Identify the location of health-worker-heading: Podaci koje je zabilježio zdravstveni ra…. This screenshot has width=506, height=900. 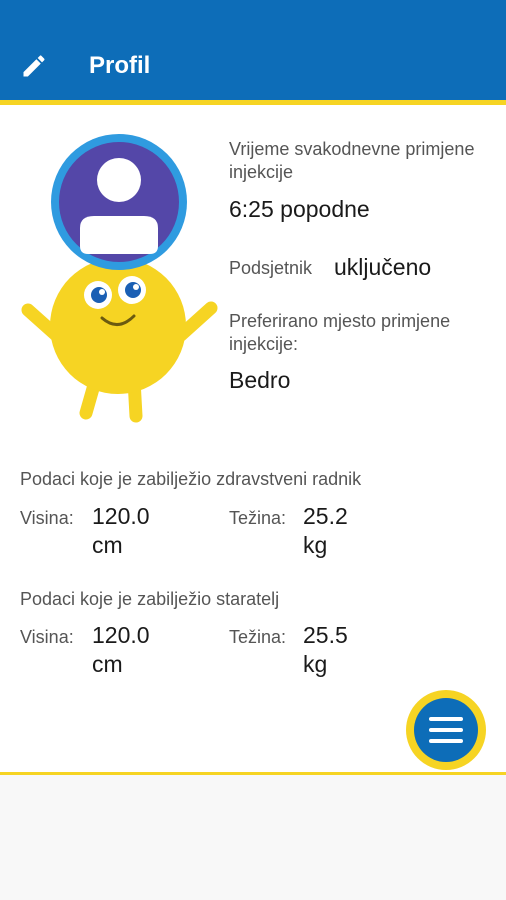
(191, 479).